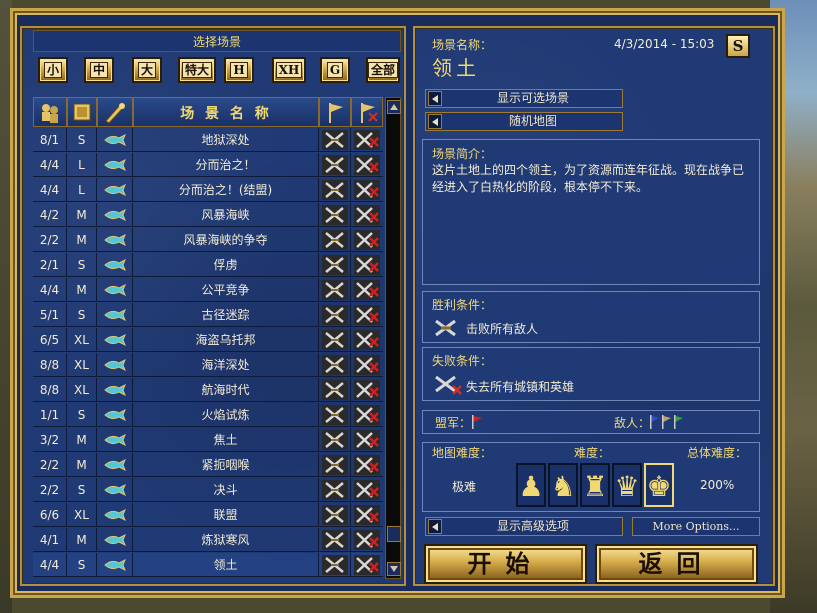 This screenshot has width=817, height=613. Describe the element at coordinates (53, 70) in the screenshot. I see `size-filter-button: 小` at that location.